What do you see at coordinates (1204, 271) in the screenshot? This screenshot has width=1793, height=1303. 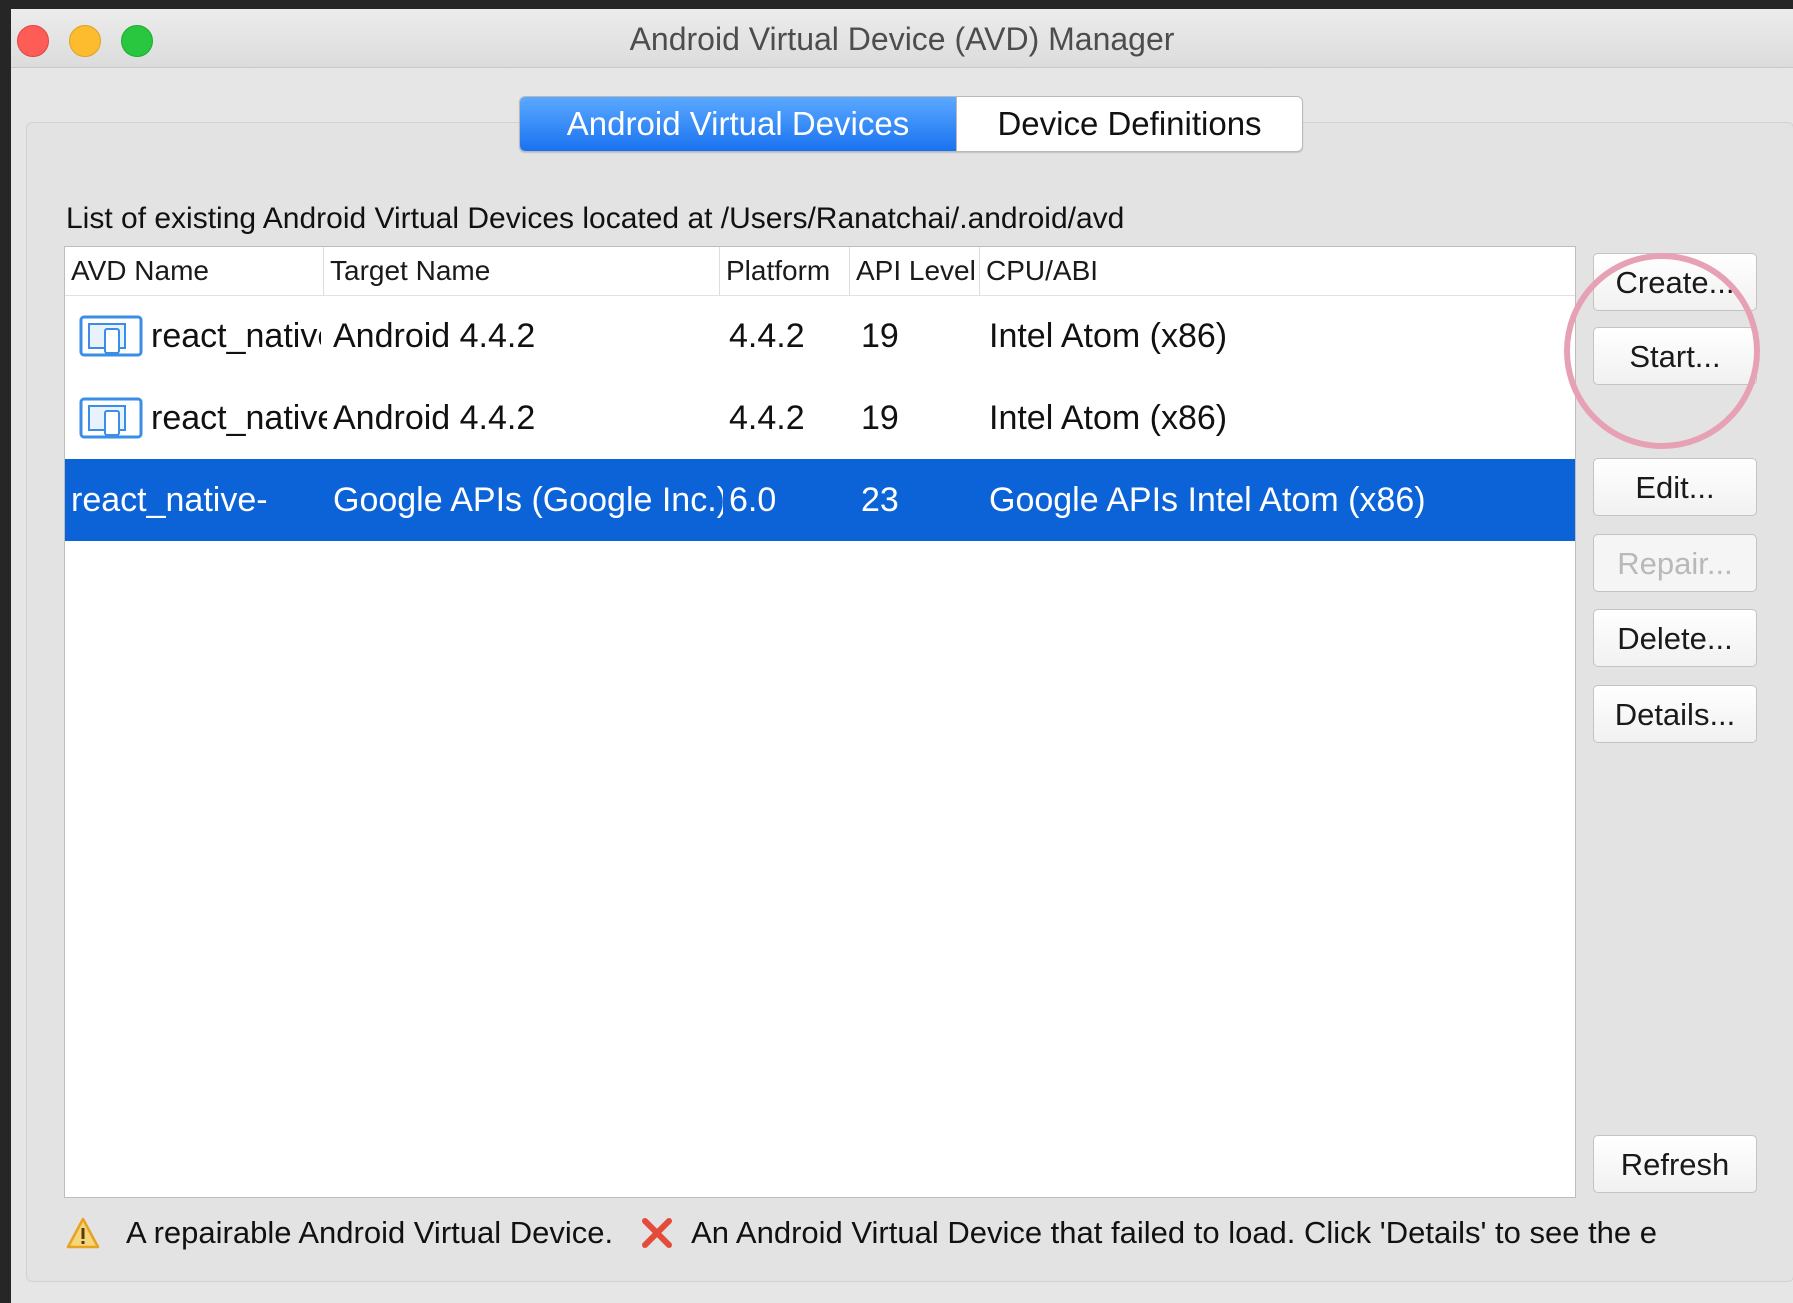 I see `column-header-cpu-abi: CPU/ABI` at bounding box center [1204, 271].